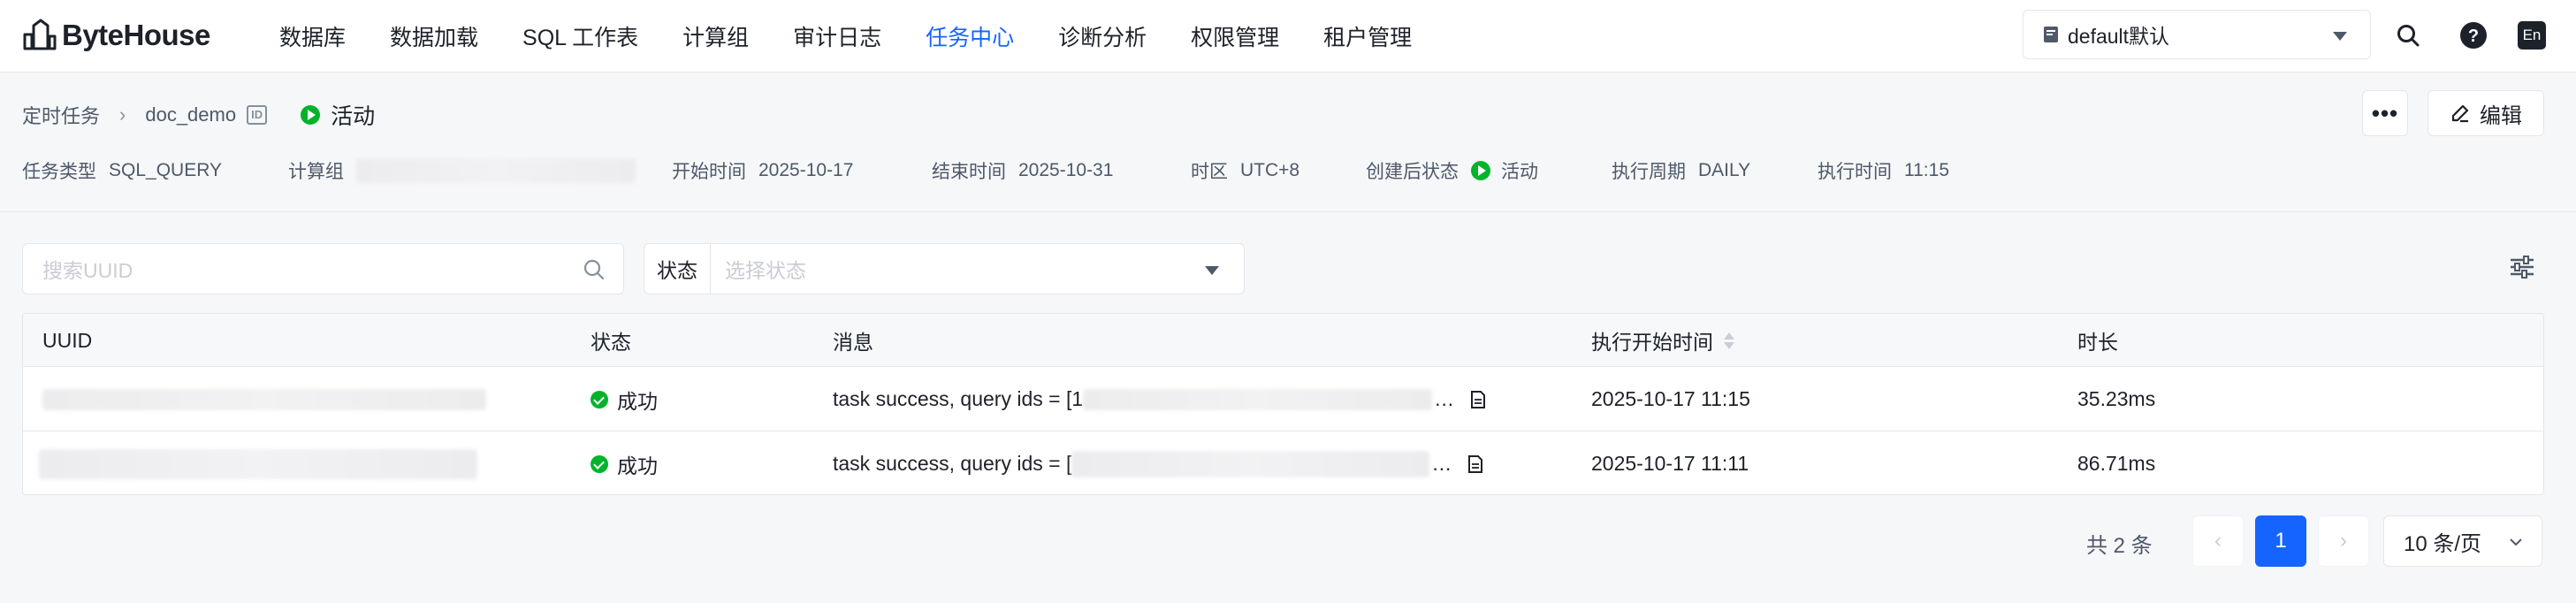 The image size is (2576, 603). Describe the element at coordinates (2522, 267) in the screenshot. I see `column-settings-icon` at that location.